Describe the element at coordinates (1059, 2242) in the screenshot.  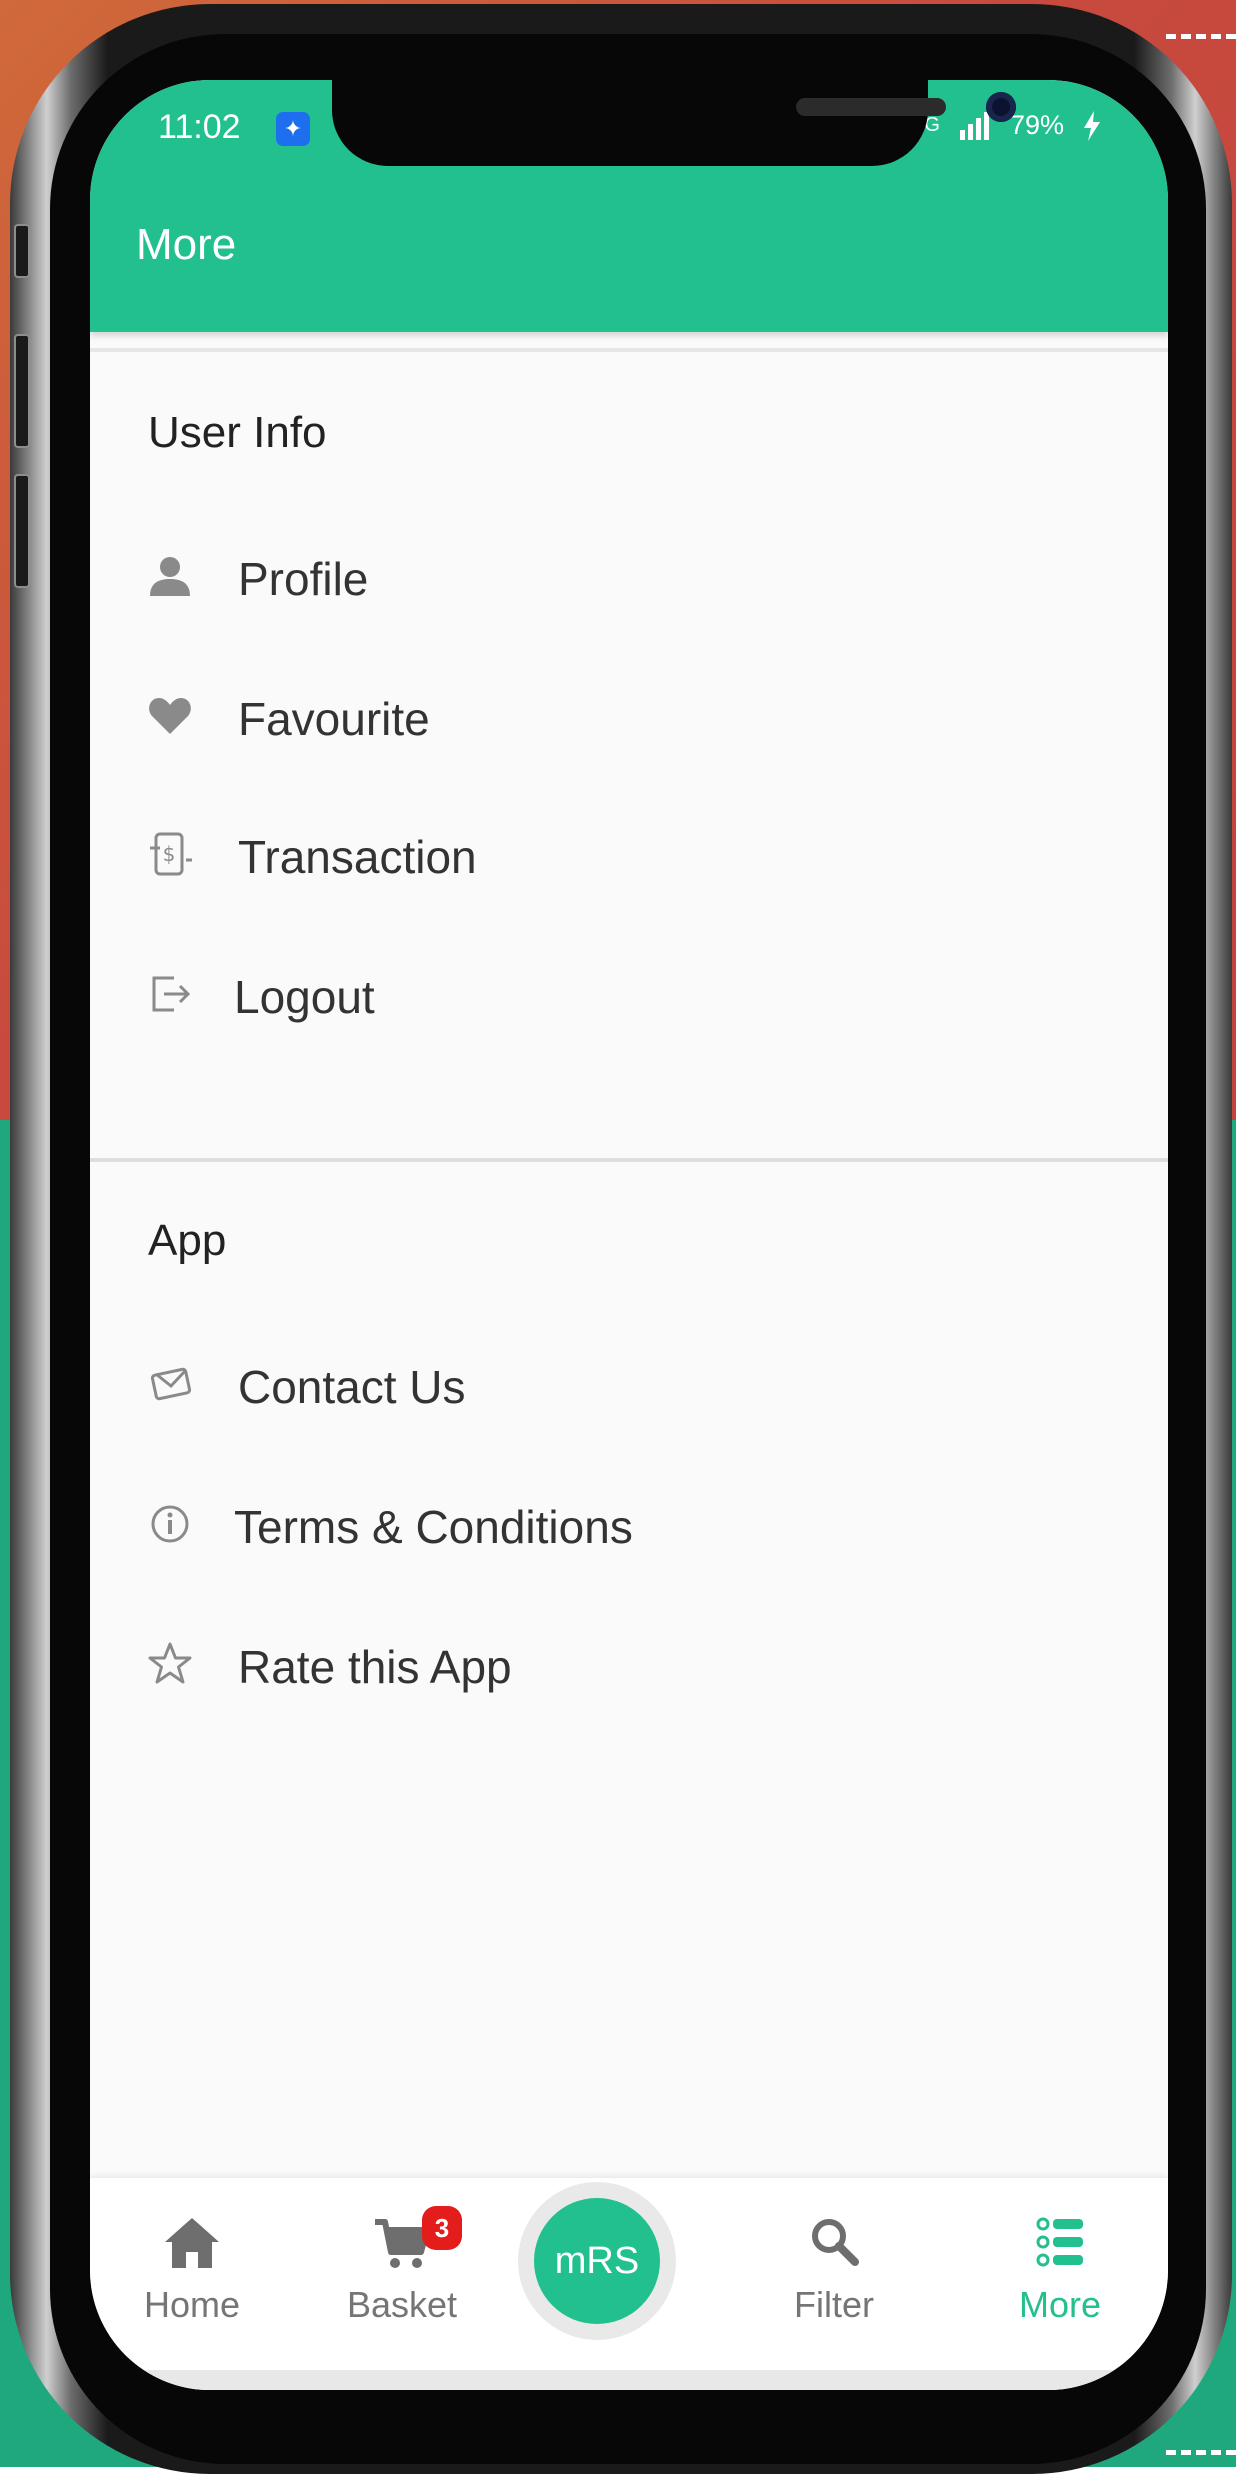
I see `menu-list-icon` at that location.